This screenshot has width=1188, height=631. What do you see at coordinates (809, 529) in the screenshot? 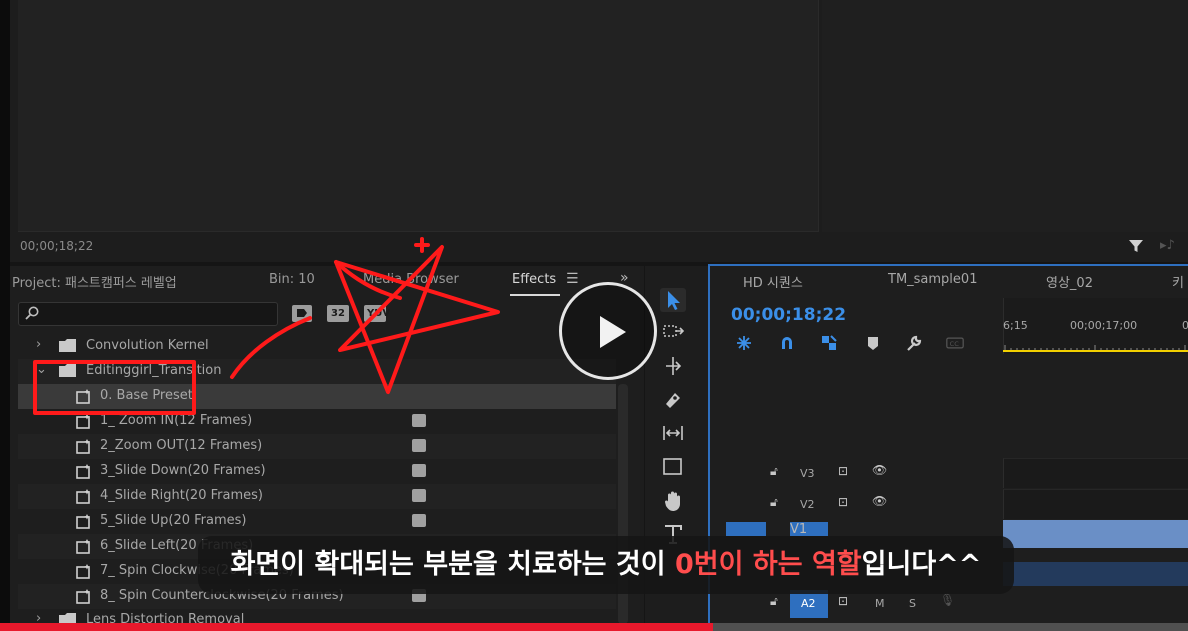
I see `track-target-v1: V1` at bounding box center [809, 529].